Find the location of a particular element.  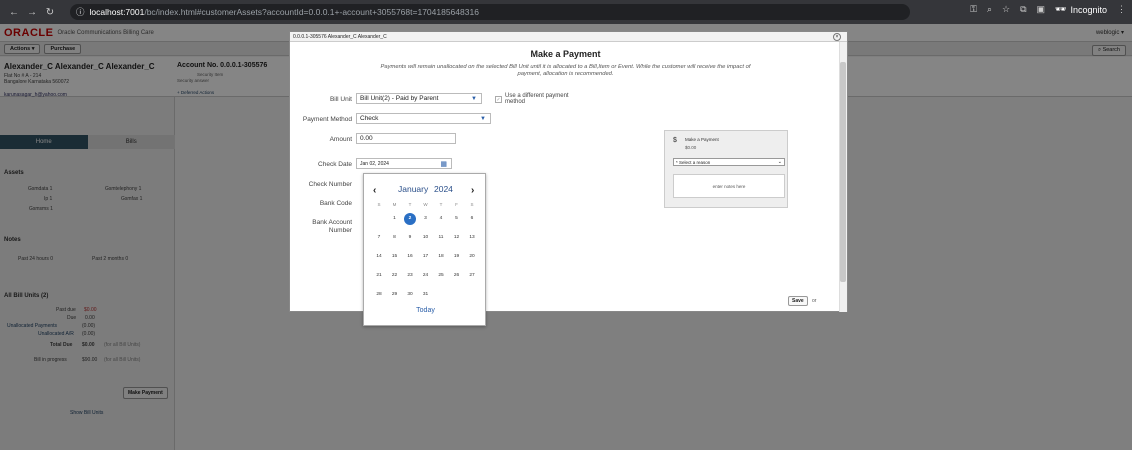

calendar-day: 25 is located at coordinates (441, 275).